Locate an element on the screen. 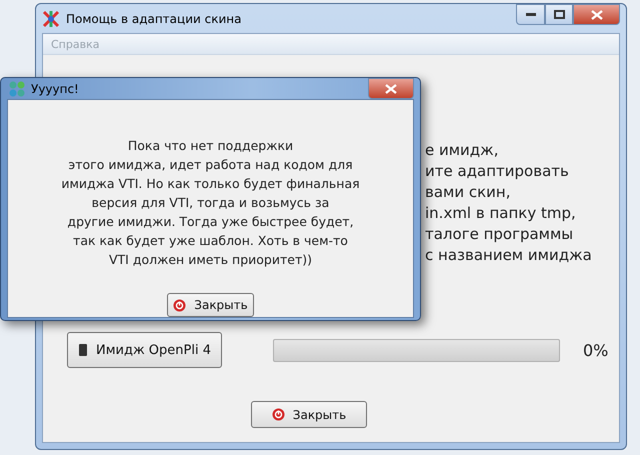 The image size is (640, 455). dialog-title: Уууупс! is located at coordinates (55, 89).